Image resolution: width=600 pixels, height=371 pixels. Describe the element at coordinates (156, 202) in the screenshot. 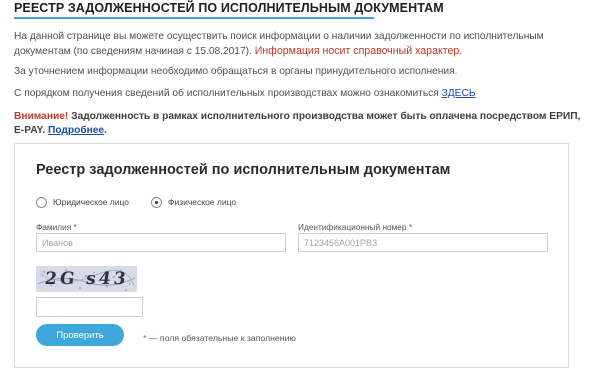

I see `radio-circle-individual` at that location.